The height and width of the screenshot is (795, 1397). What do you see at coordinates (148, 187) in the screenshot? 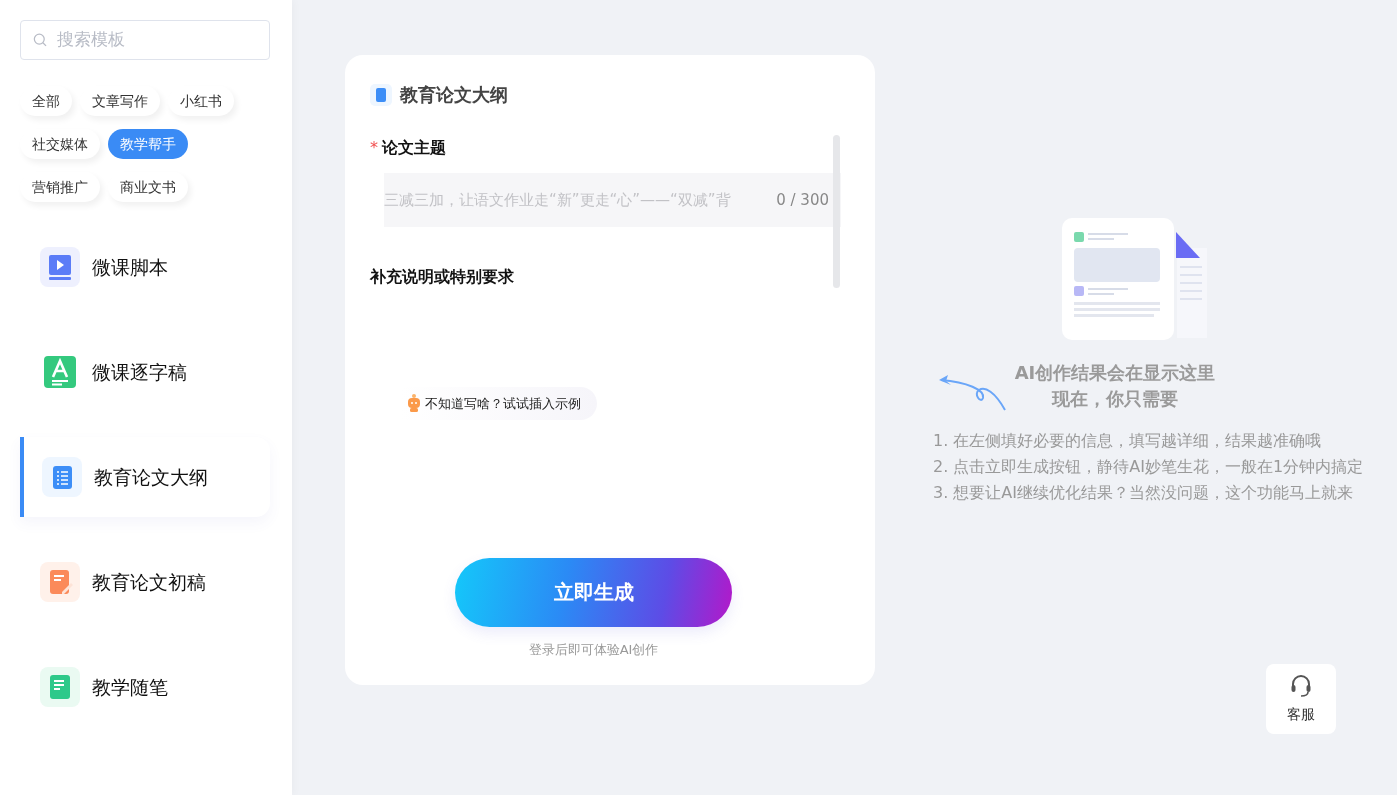
I see `category-tag: 商业文书` at bounding box center [148, 187].